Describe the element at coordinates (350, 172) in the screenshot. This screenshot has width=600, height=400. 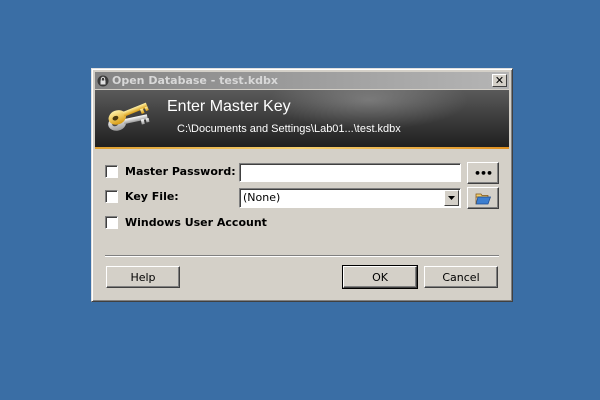
I see `master-password-input` at that location.